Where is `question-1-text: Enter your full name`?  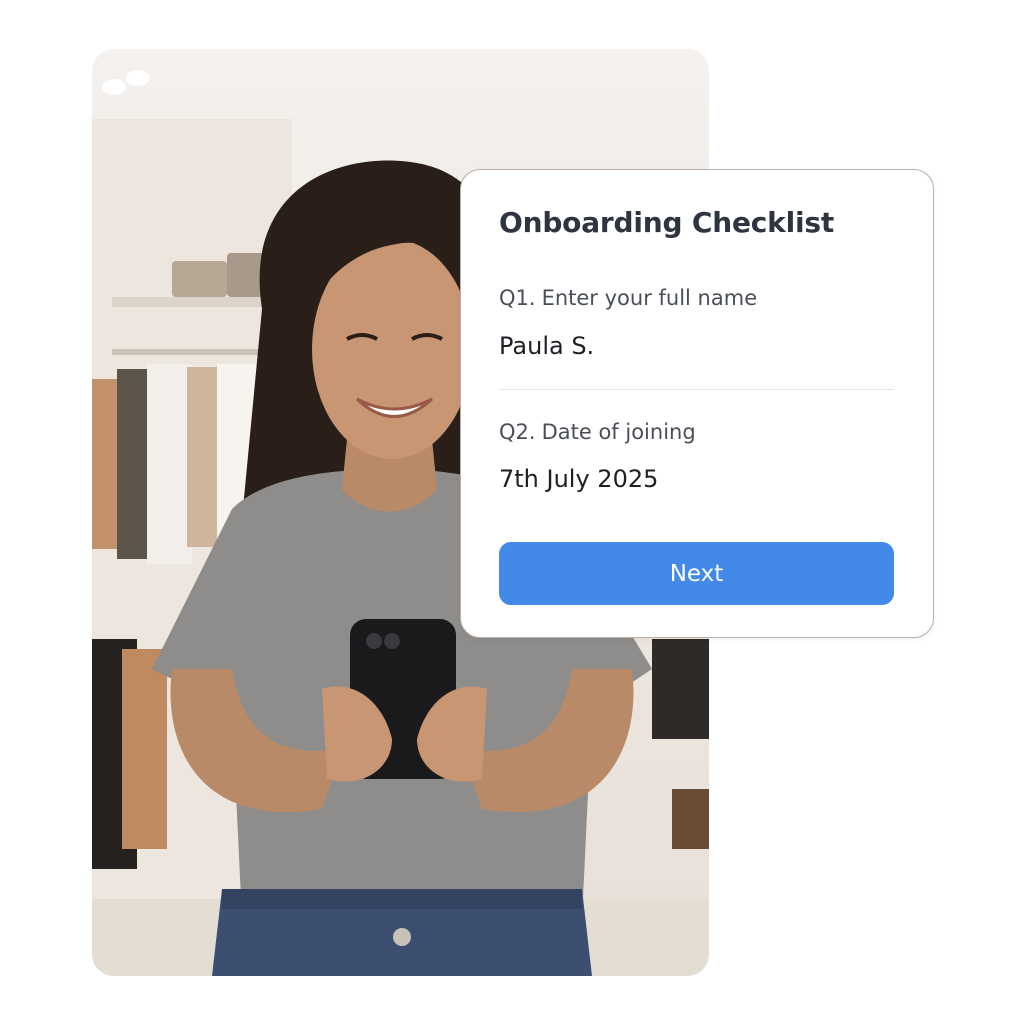 question-1-text: Enter your full name is located at coordinates (649, 298).